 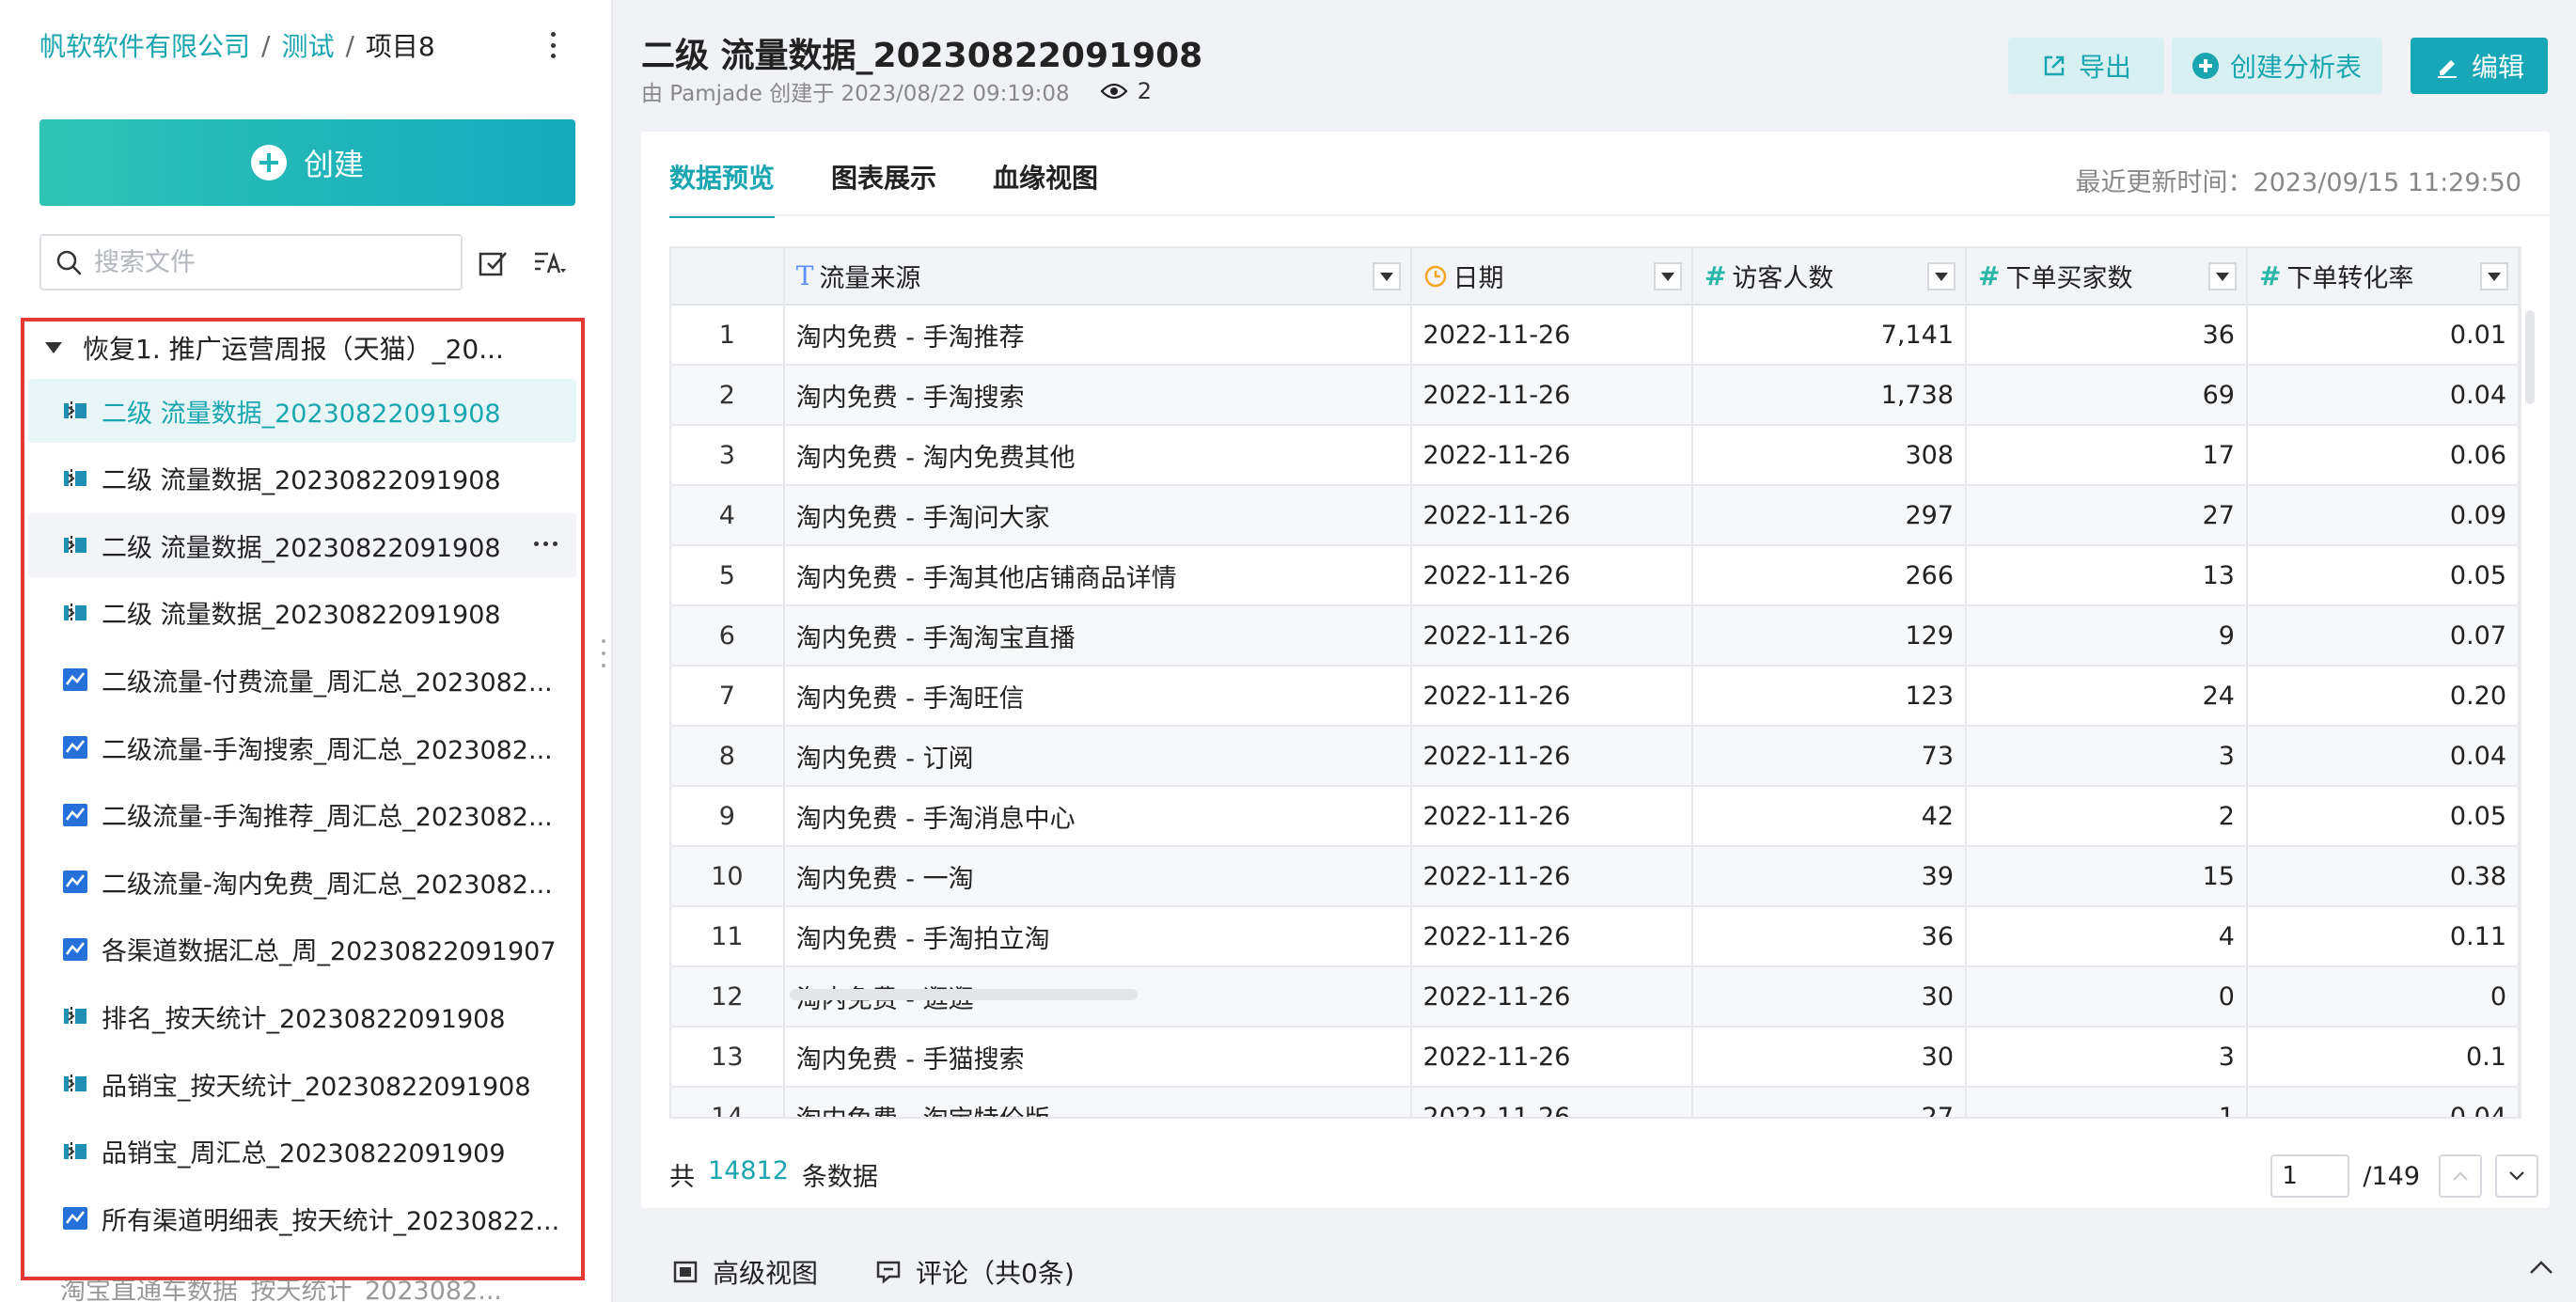 What do you see at coordinates (603, 653) in the screenshot?
I see `splitter-handle` at bounding box center [603, 653].